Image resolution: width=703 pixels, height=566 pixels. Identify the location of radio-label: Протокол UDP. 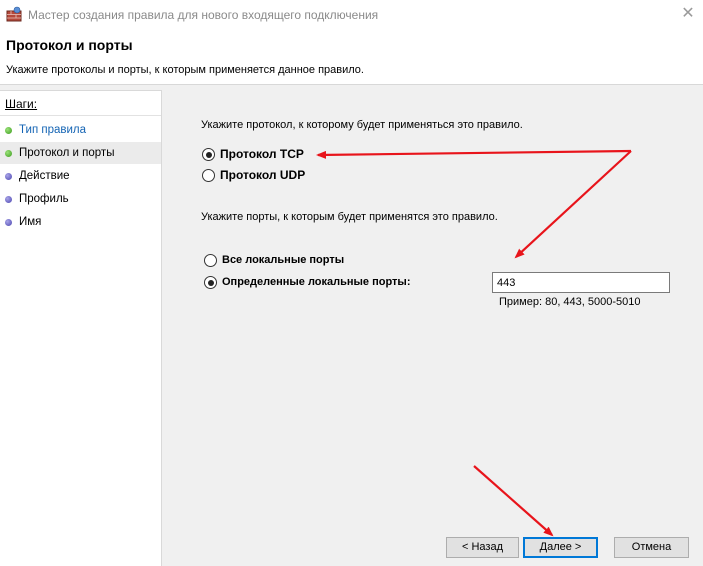
(263, 175).